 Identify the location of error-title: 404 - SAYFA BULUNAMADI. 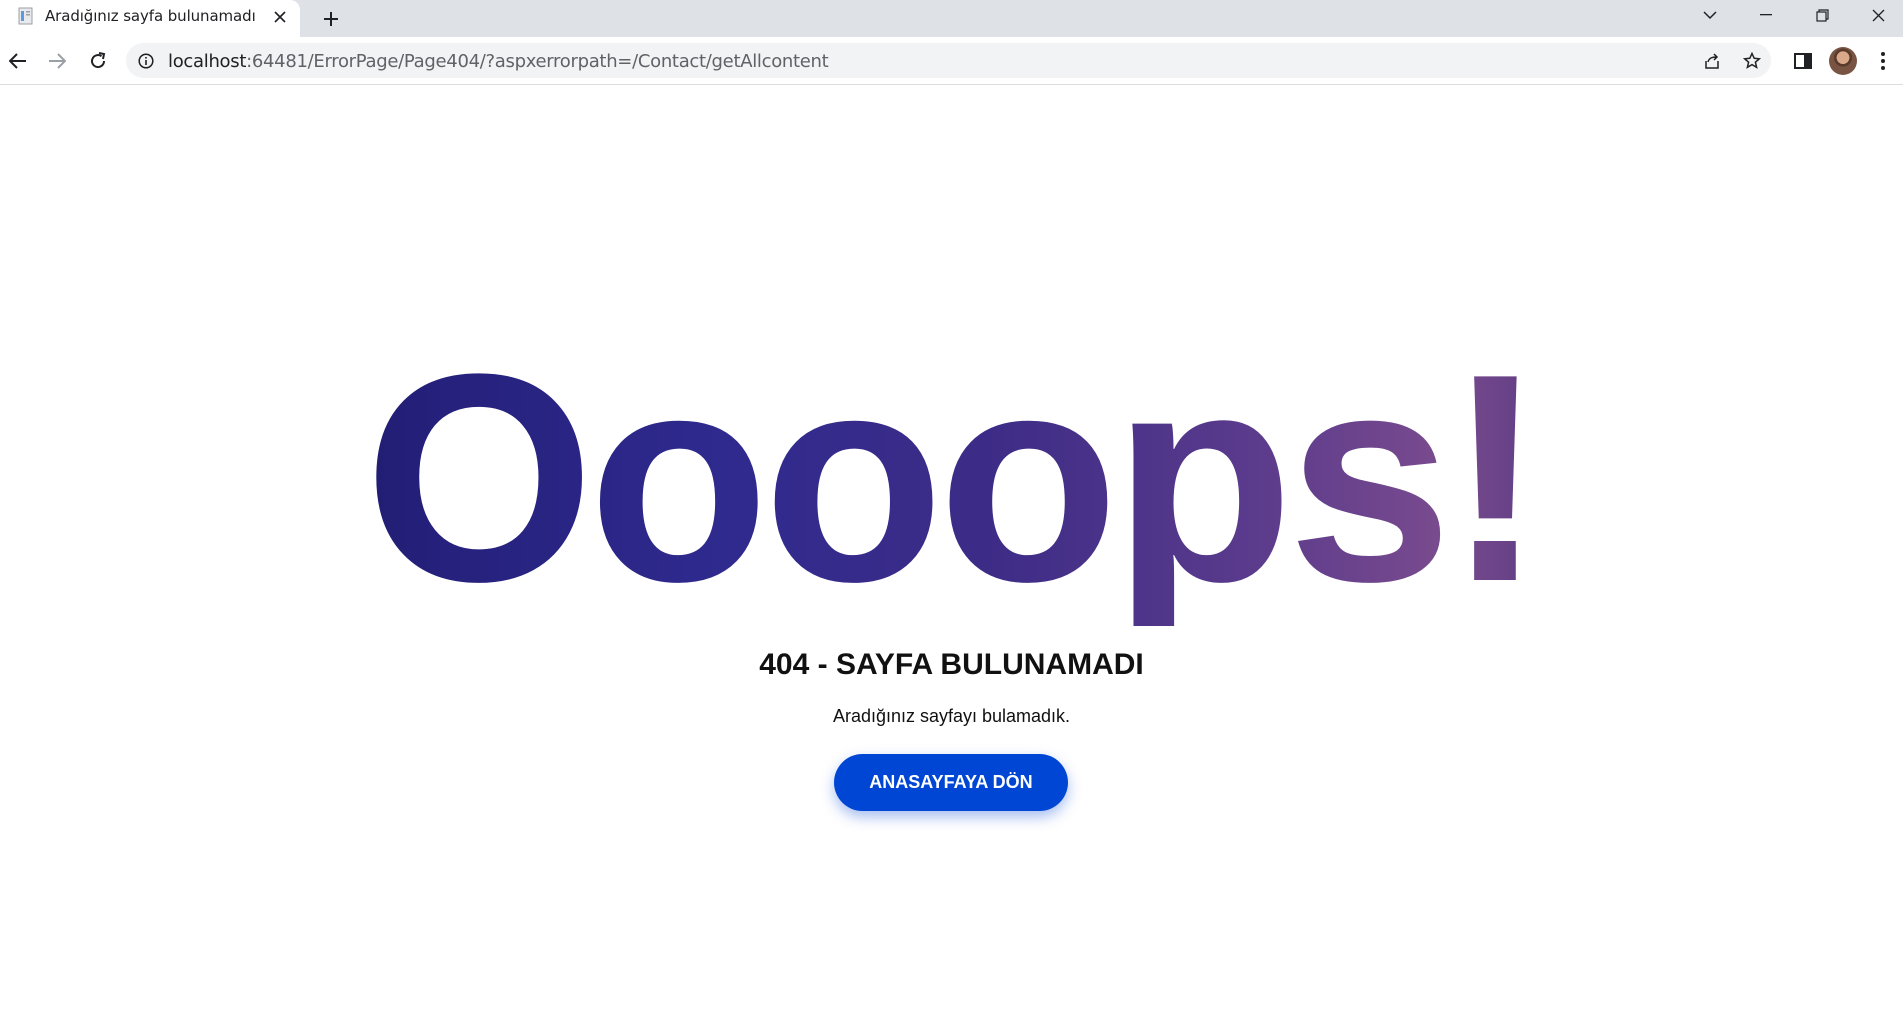
(951, 664).